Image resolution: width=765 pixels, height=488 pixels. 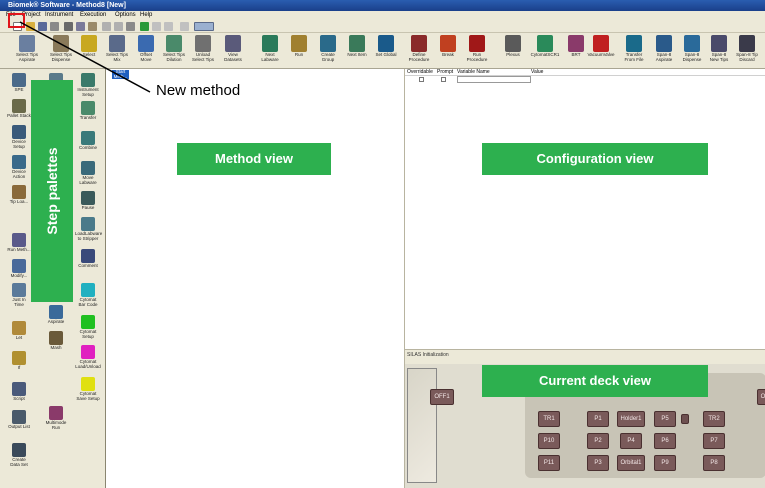 I want to click on pause-icon, so click(x=156, y=26).